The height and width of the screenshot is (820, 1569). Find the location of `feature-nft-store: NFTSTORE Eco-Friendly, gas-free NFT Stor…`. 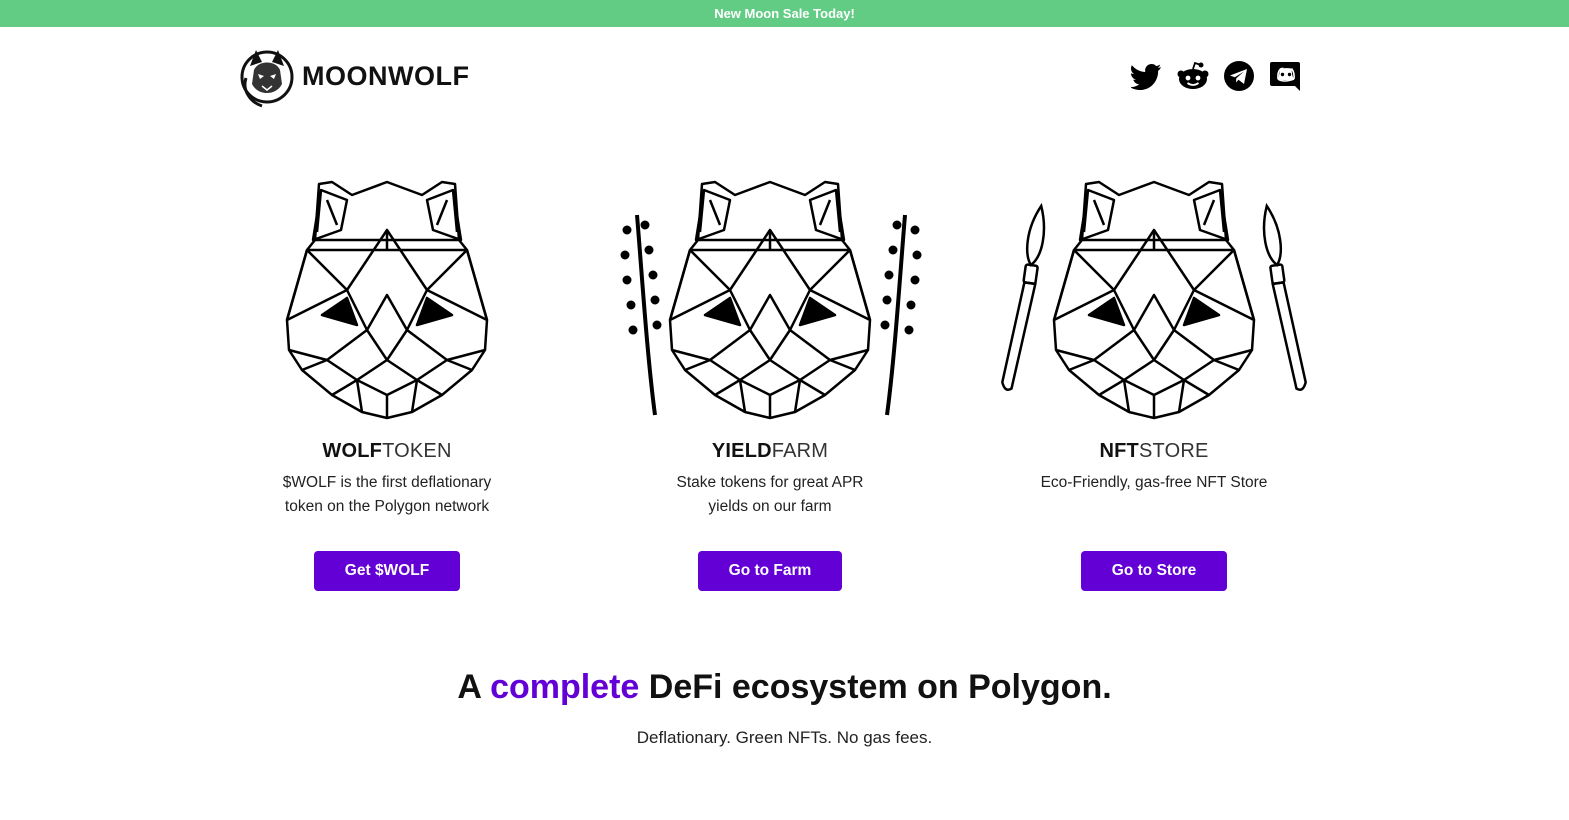

feature-nft-store: NFTSTORE Eco-Friendly, gas-free NFT Stor… is located at coordinates (1154, 385).